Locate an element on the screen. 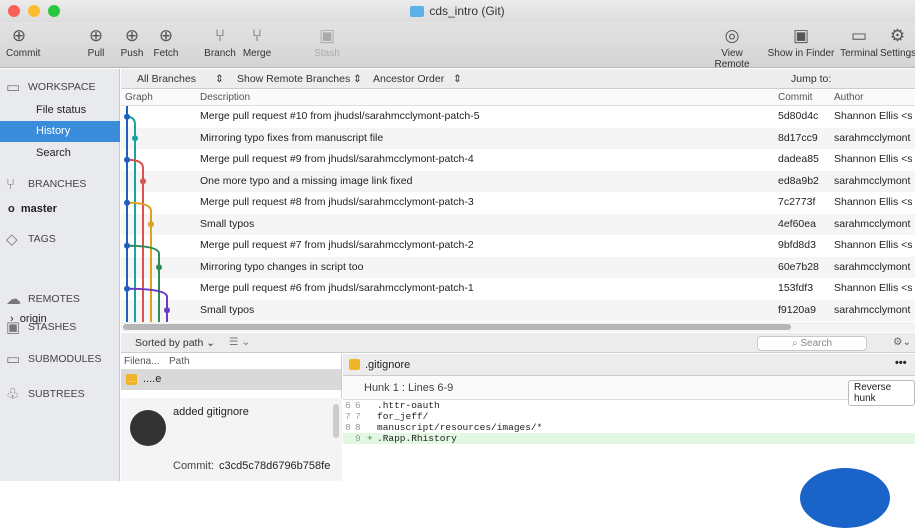 This screenshot has width=915, height=528. sidebar-item-master: o master is located at coordinates (60, 209).